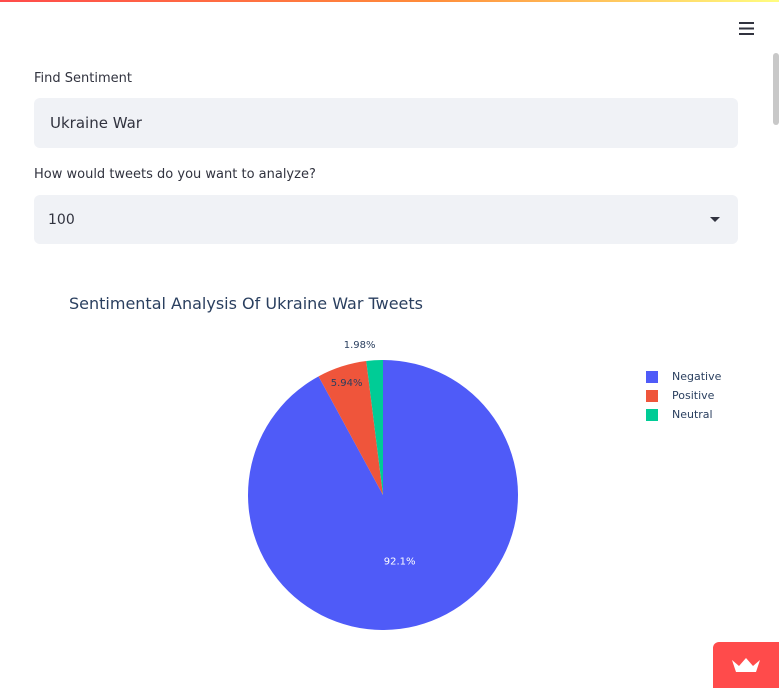 The image size is (779, 688). Describe the element at coordinates (400, 561) in the screenshot. I see `pie-label-negative: 92.1%` at that location.